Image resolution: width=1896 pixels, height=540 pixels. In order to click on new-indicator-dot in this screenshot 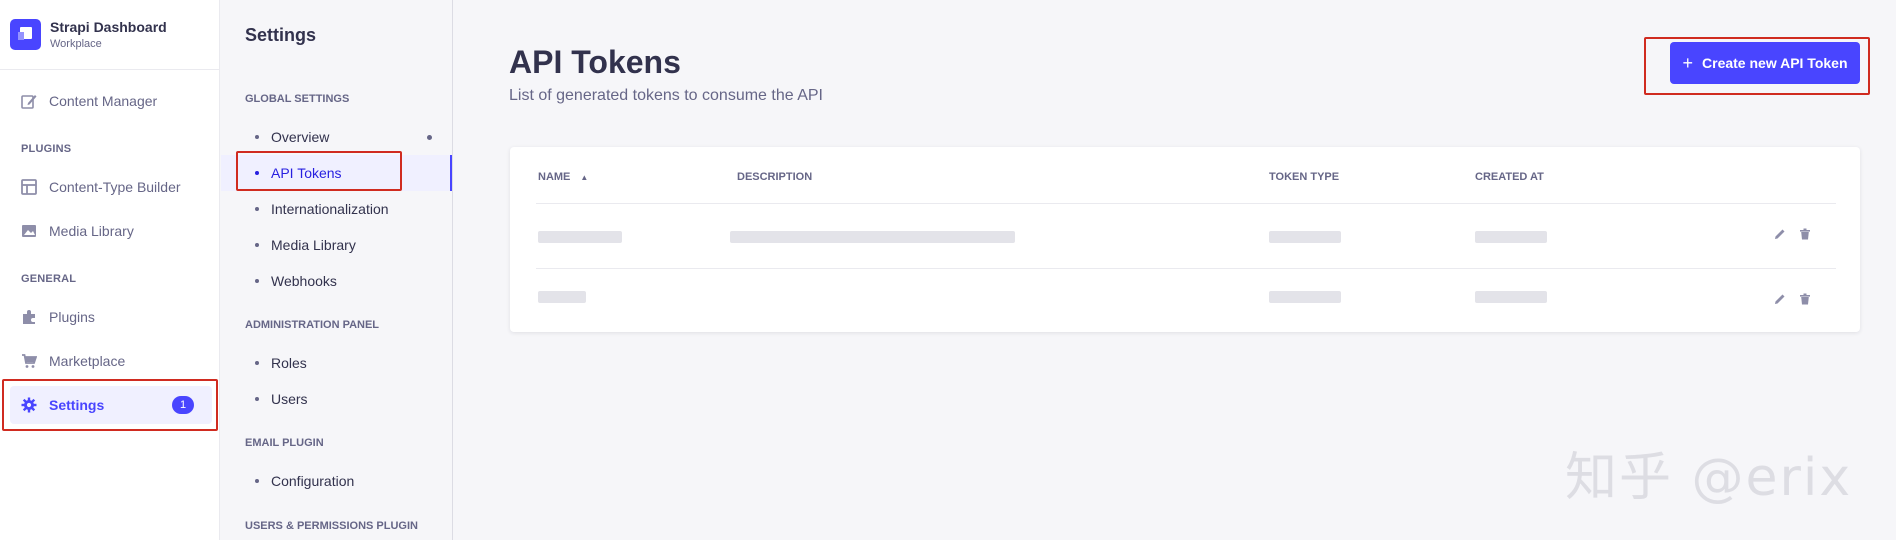, I will do `click(429, 137)`.